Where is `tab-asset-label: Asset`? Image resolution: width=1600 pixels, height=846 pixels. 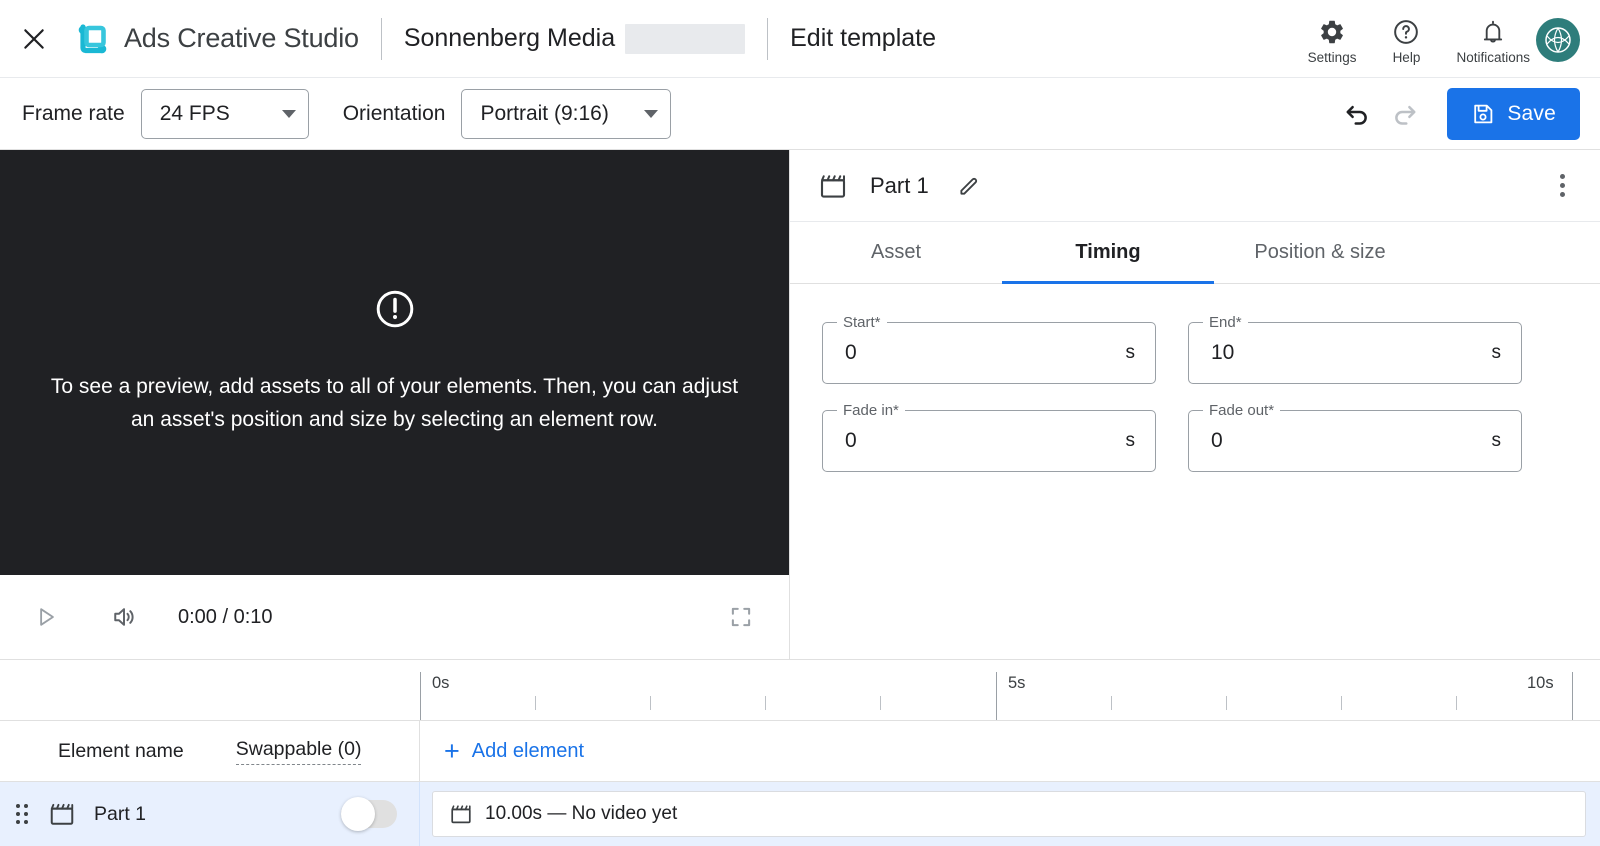
tab-asset-label: Asset is located at coordinates (896, 252).